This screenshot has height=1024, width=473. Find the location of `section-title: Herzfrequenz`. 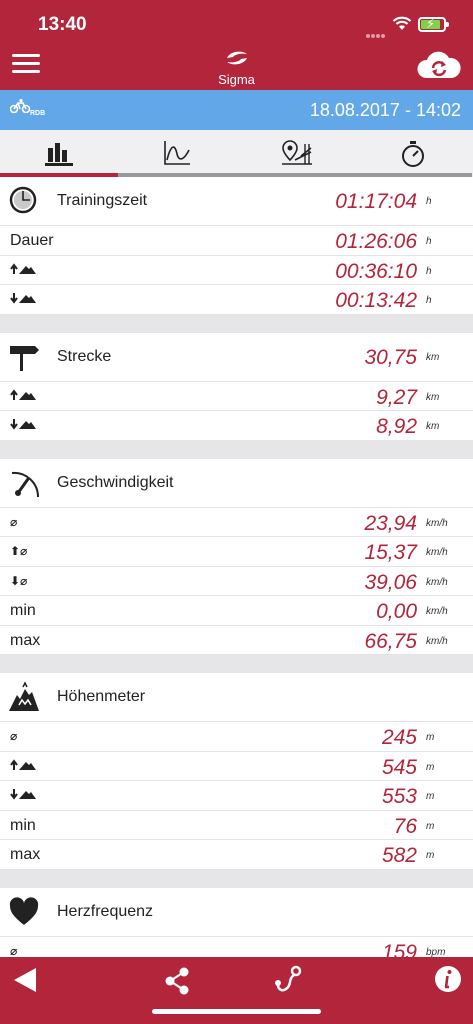

section-title: Herzfrequenz is located at coordinates (105, 911).